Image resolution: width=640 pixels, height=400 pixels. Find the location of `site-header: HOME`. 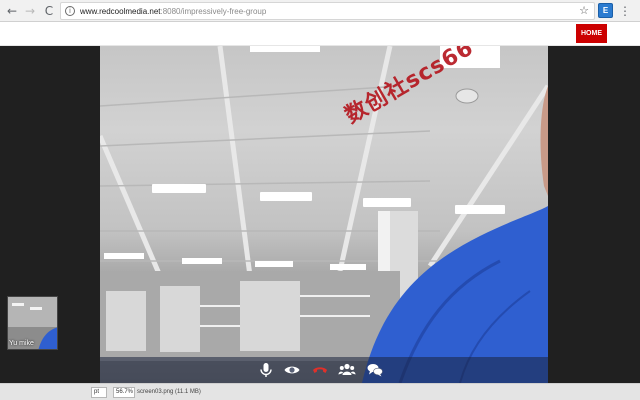

site-header: HOME is located at coordinates (320, 34).